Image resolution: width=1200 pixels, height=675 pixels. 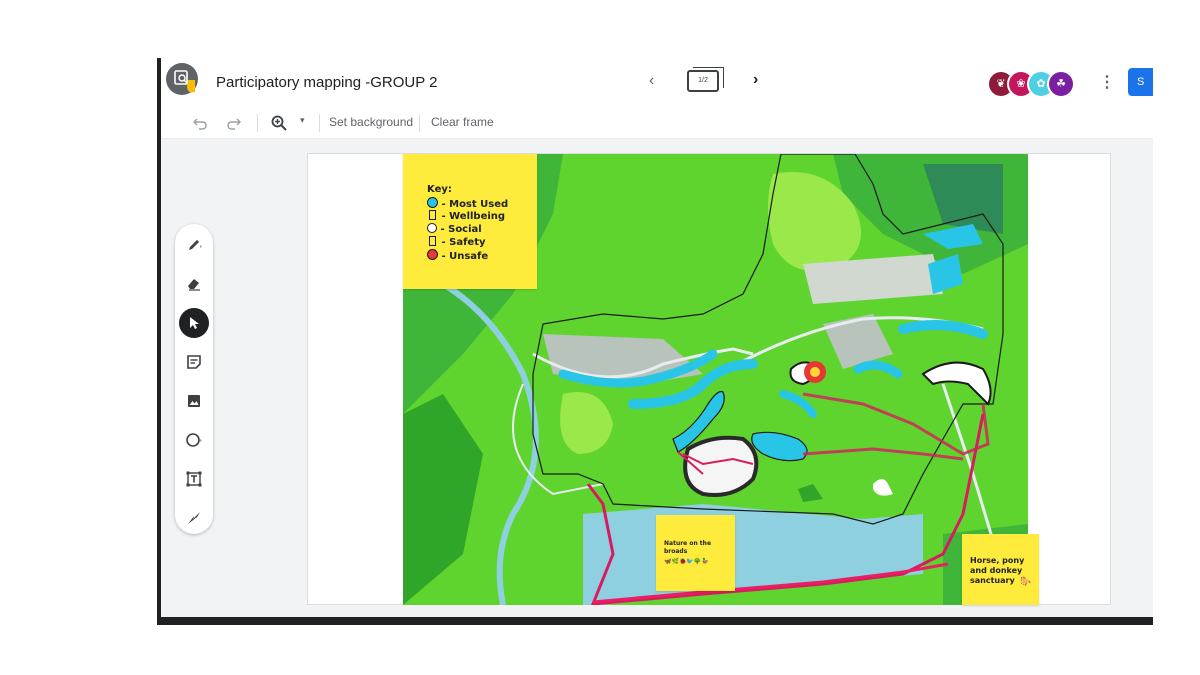 What do you see at coordinates (1061, 84) in the screenshot?
I see `avatar: ☘` at bounding box center [1061, 84].